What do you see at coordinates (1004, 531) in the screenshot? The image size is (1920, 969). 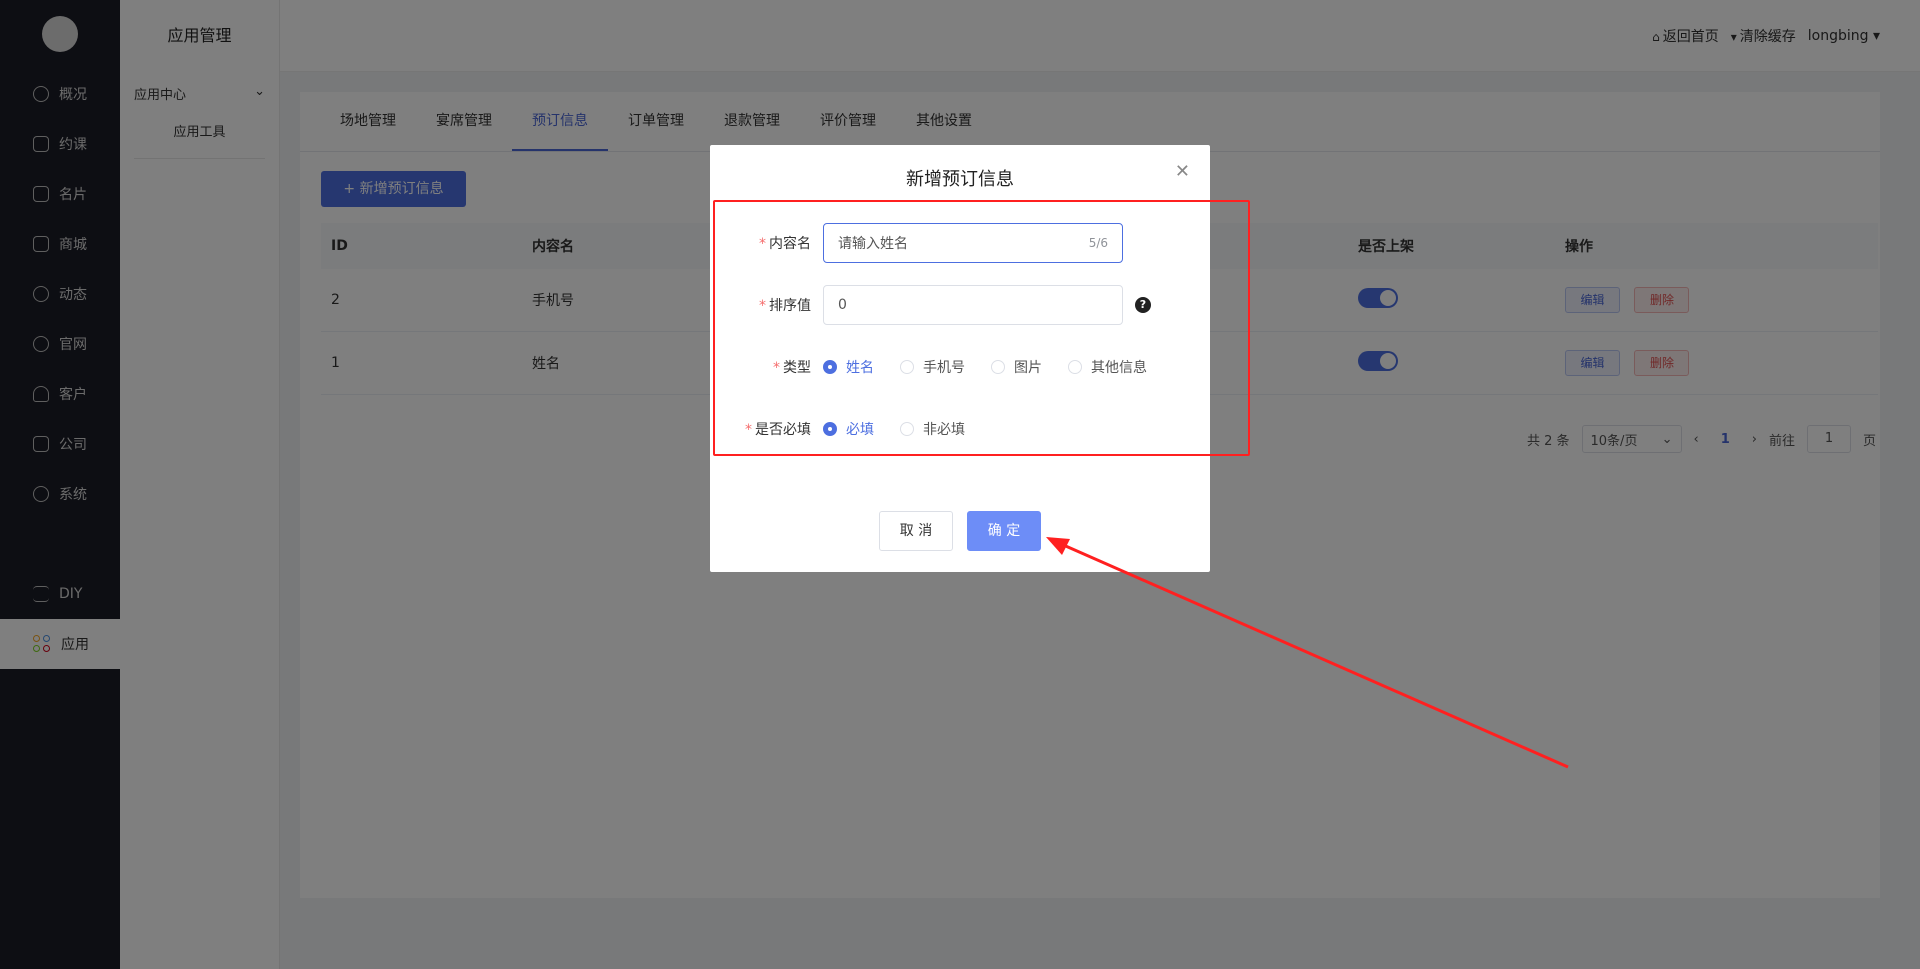 I see `confirm-button: 确 定` at bounding box center [1004, 531].